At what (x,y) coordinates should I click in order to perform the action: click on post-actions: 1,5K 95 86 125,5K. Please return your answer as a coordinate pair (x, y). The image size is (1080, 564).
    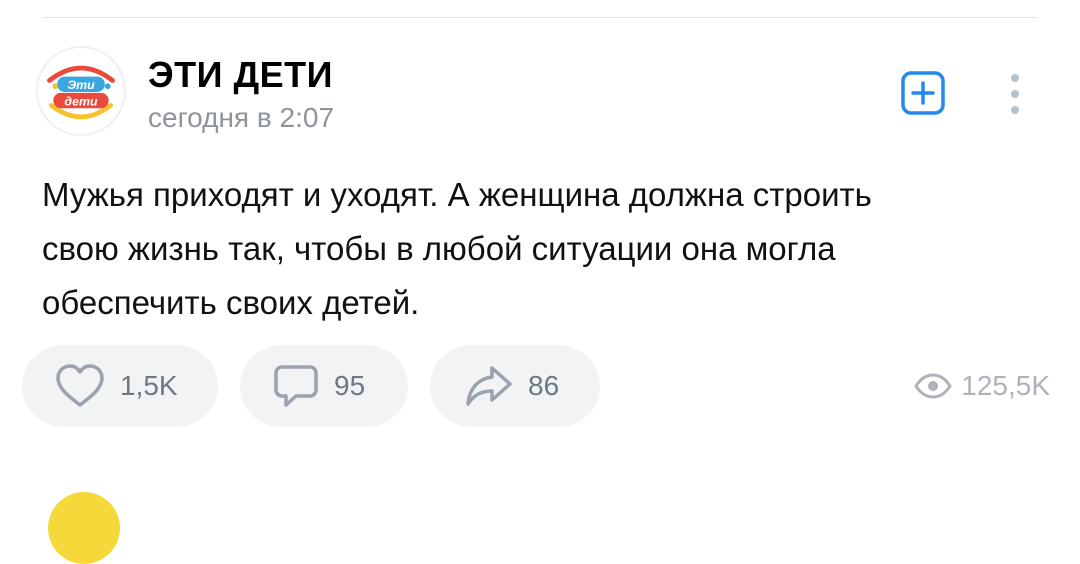
    Looking at the image, I should click on (542, 386).